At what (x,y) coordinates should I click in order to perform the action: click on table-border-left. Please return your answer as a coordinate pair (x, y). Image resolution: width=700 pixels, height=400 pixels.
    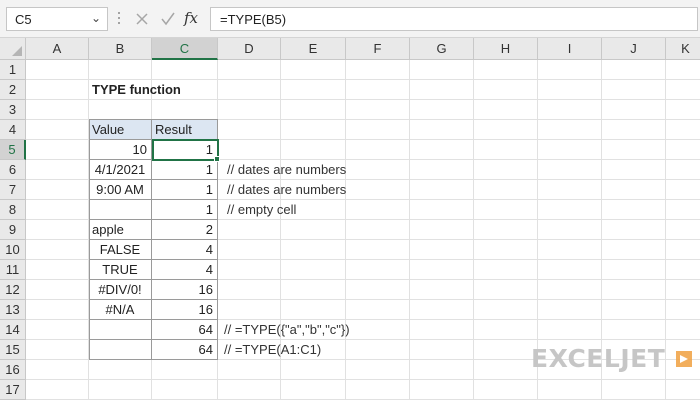
    Looking at the image, I should click on (89, 239).